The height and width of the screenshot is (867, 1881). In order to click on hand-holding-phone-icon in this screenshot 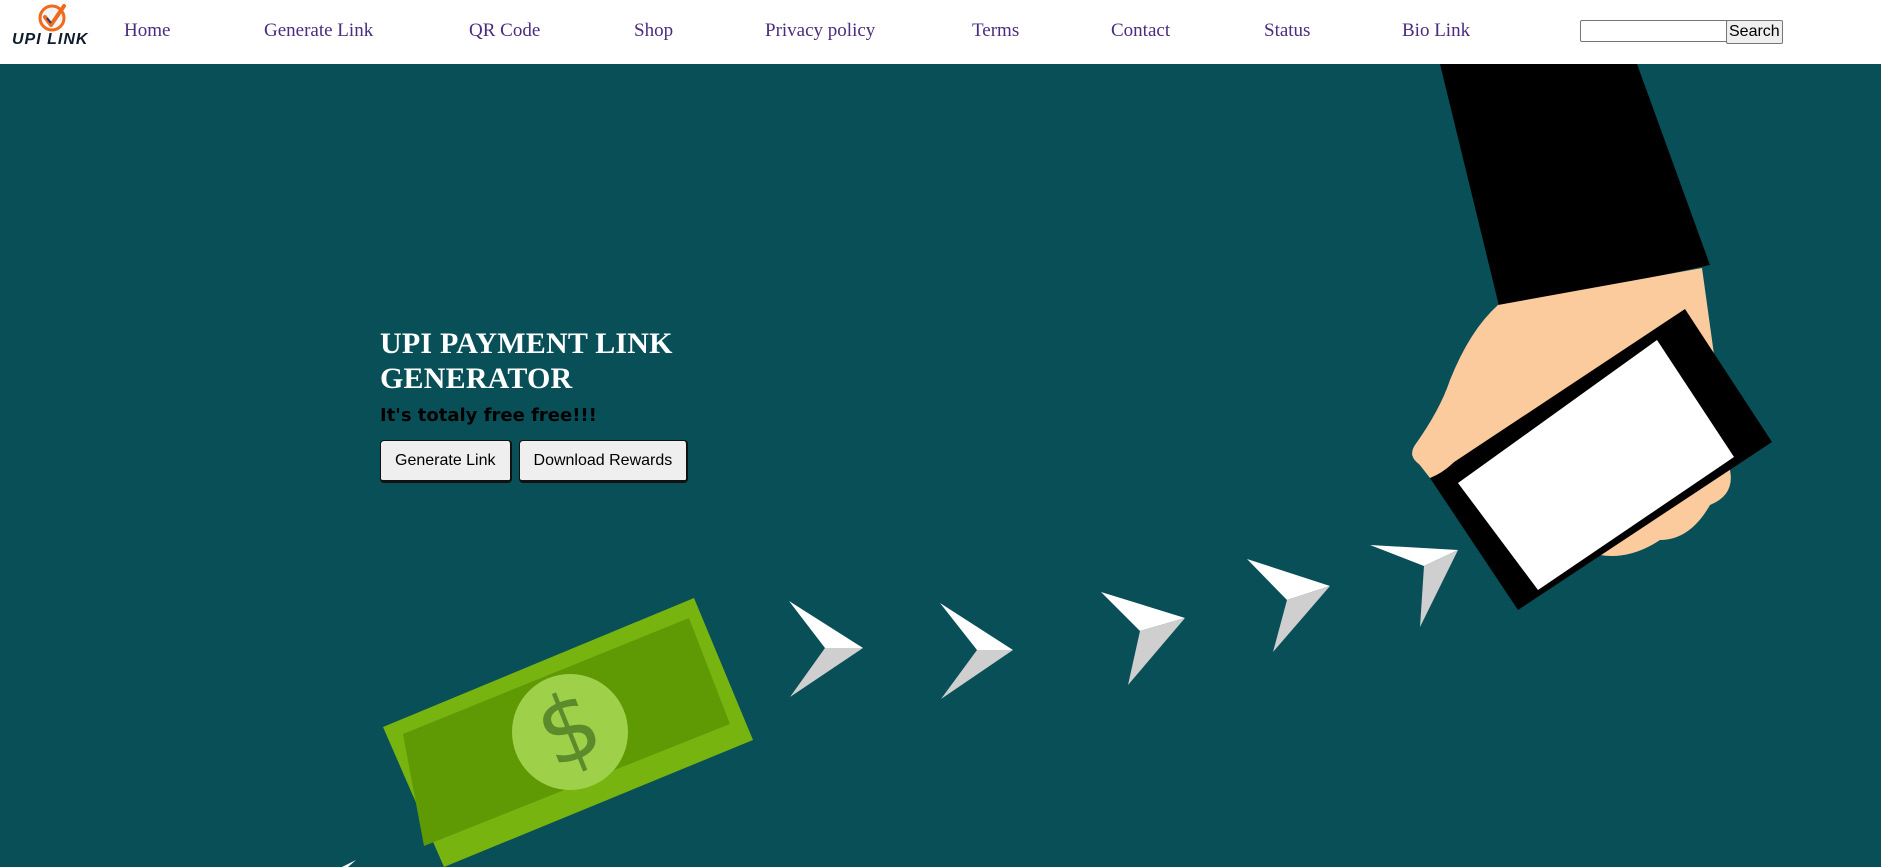, I will do `click(1592, 337)`.